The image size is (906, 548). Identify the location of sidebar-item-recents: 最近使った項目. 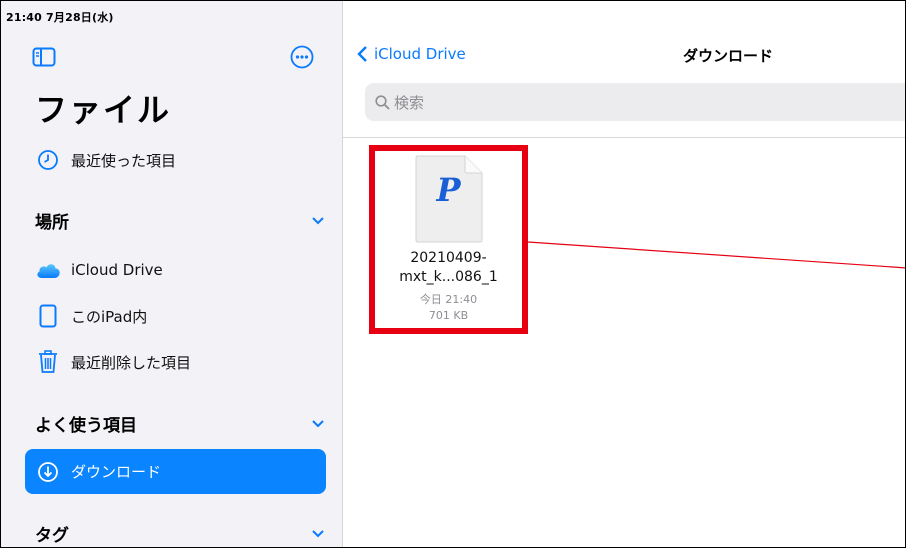
(175, 160).